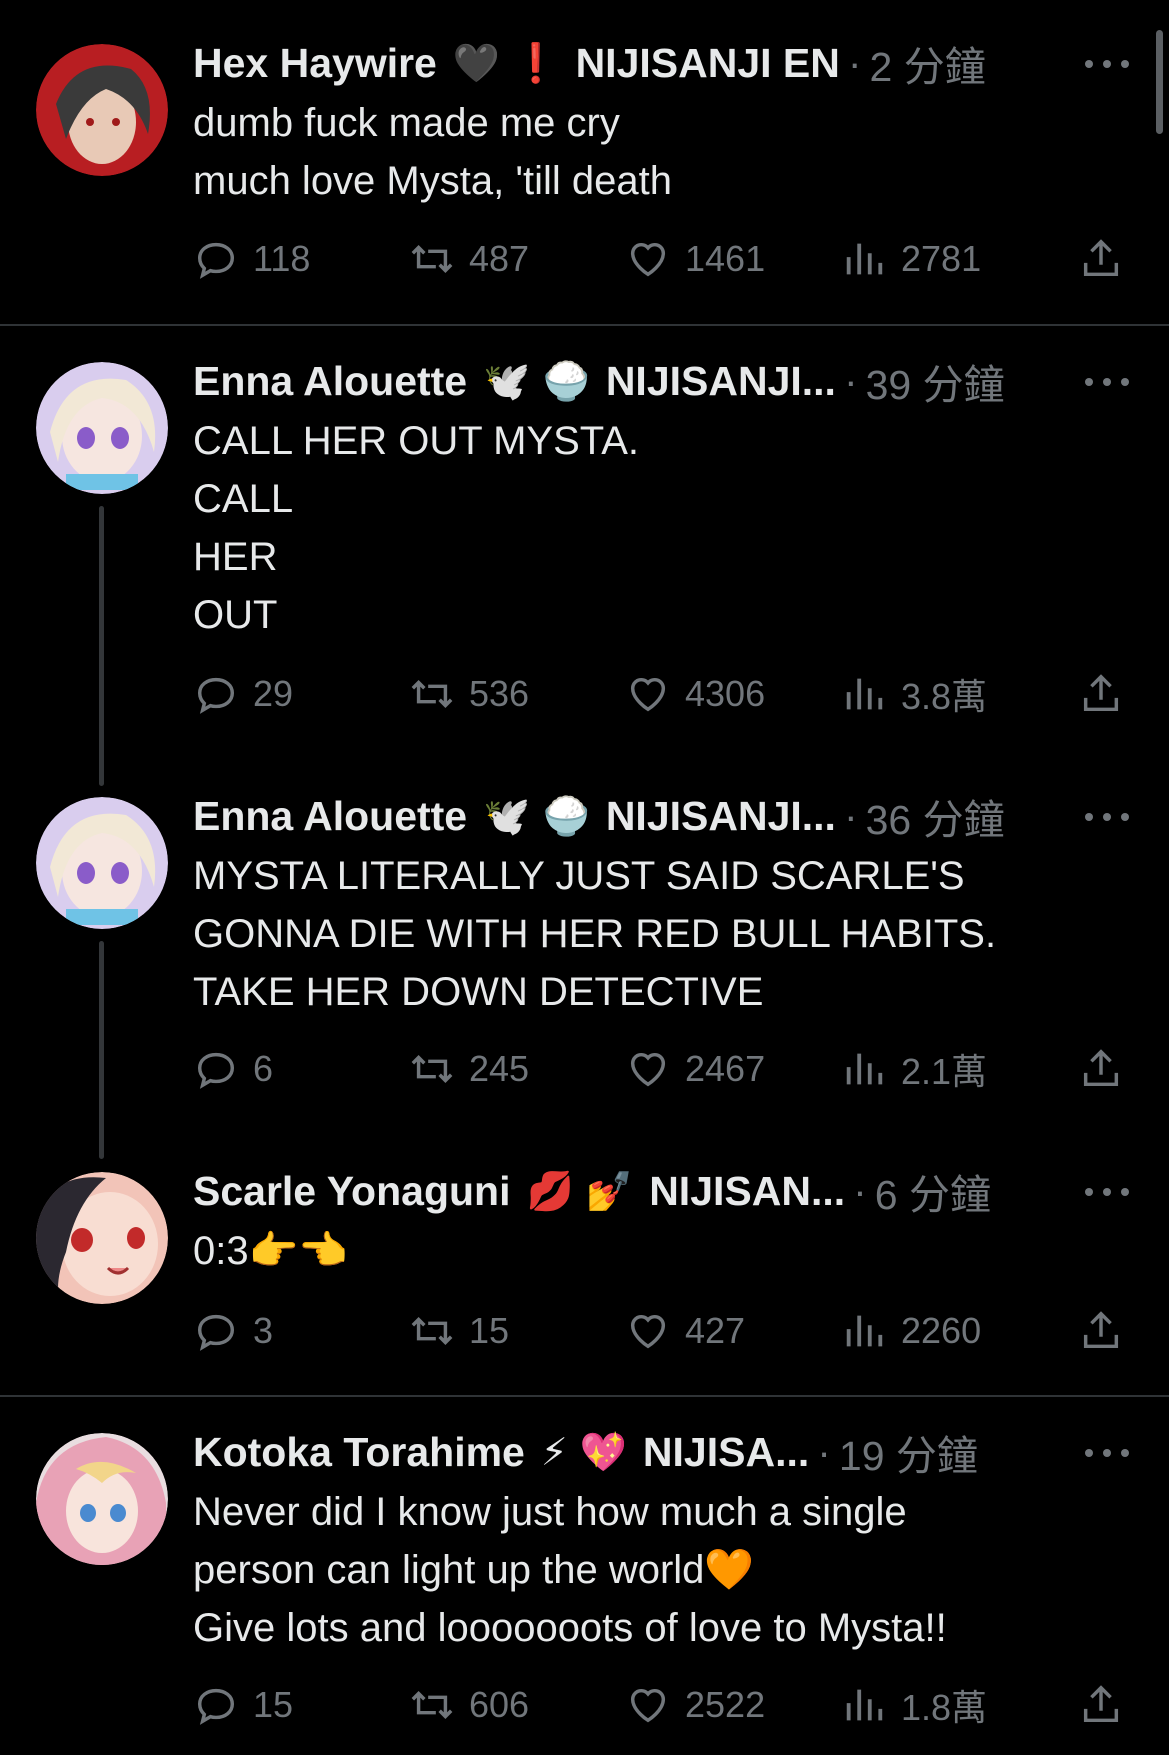 The image size is (1169, 1755). What do you see at coordinates (941, 1330) in the screenshot?
I see `views-count: 2260` at bounding box center [941, 1330].